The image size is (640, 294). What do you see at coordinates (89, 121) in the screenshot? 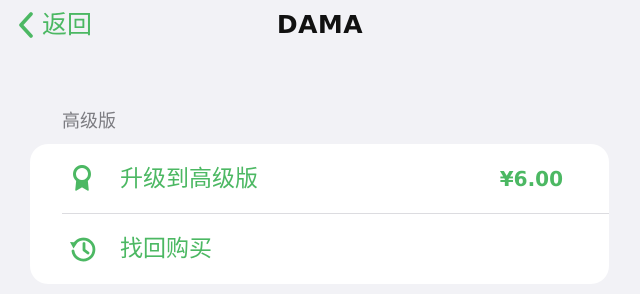
I see `section-header: 高级版` at bounding box center [89, 121].